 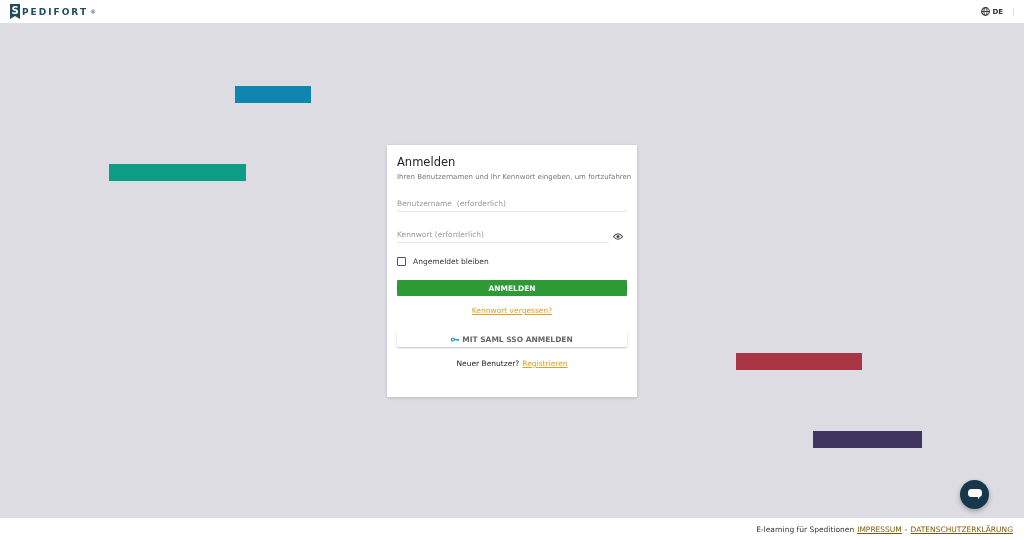 What do you see at coordinates (15, 11) in the screenshot?
I see `logo-badge: S` at bounding box center [15, 11].